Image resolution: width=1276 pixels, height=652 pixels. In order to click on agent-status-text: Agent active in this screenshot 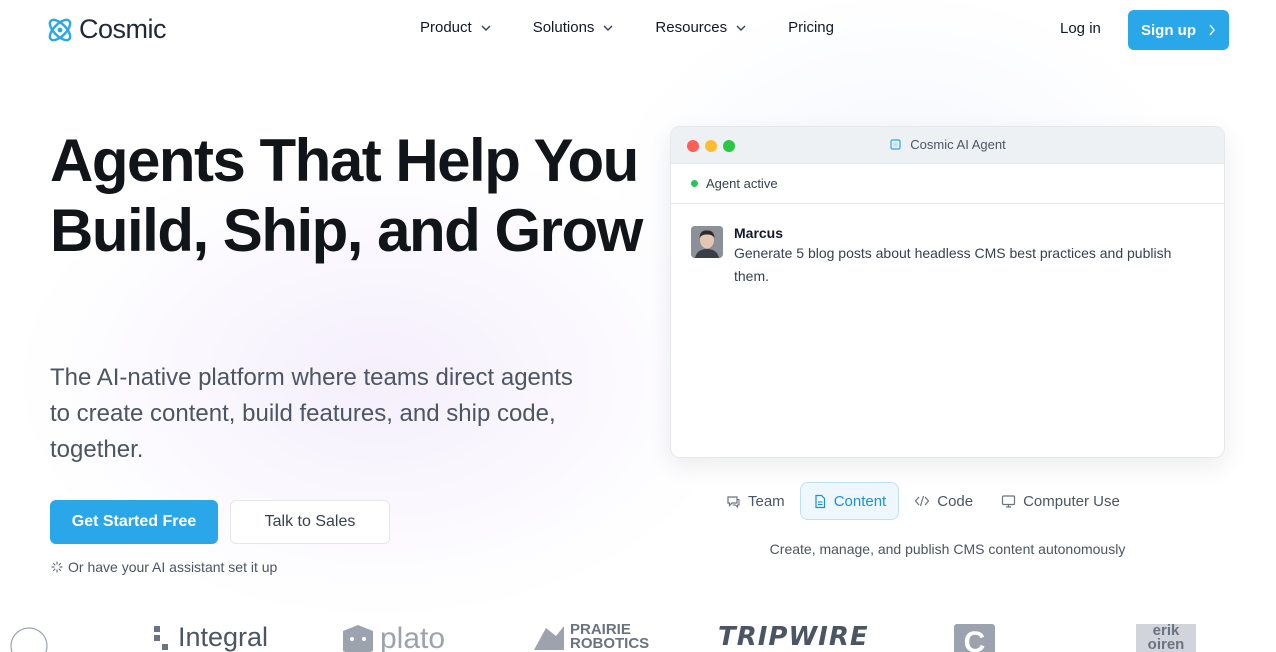, I will do `click(742, 183)`.